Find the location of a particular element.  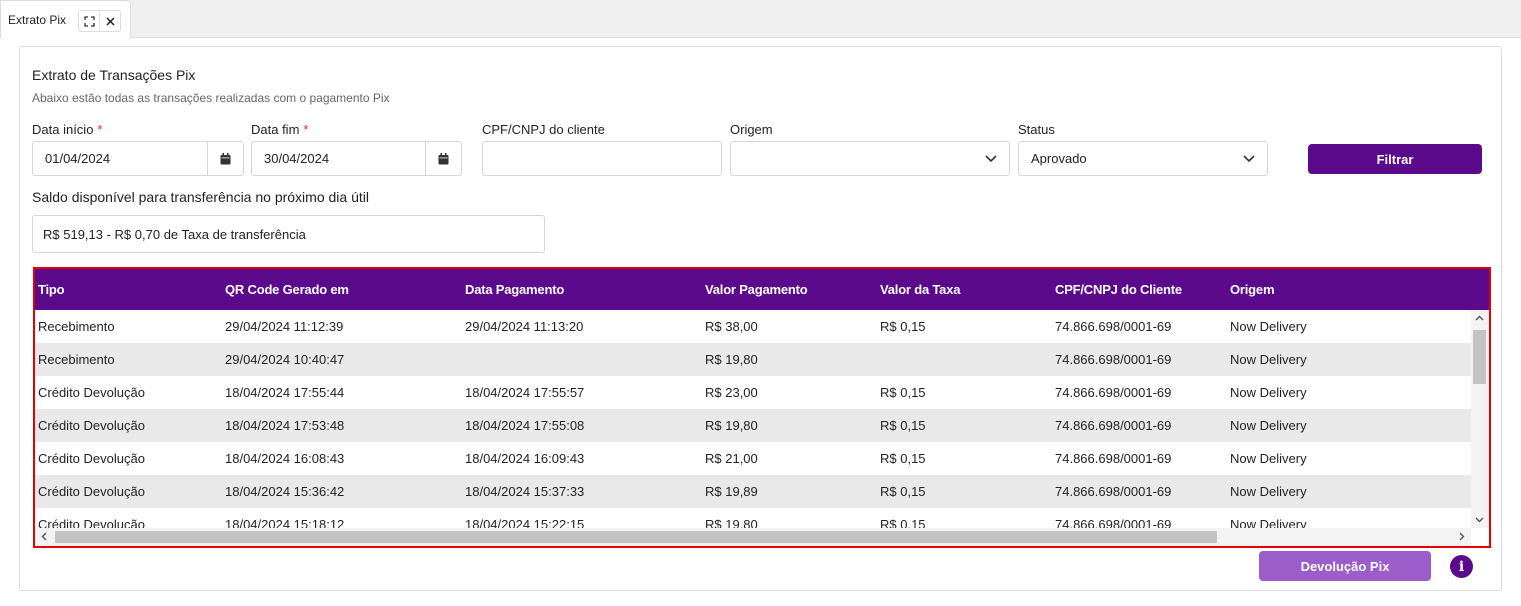

tab-bar: Extrato Pix is located at coordinates (760, 19).